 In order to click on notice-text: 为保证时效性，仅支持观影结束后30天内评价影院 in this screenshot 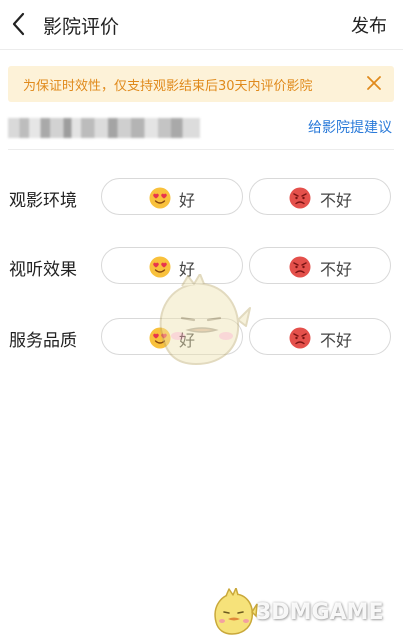, I will do `click(168, 86)`.